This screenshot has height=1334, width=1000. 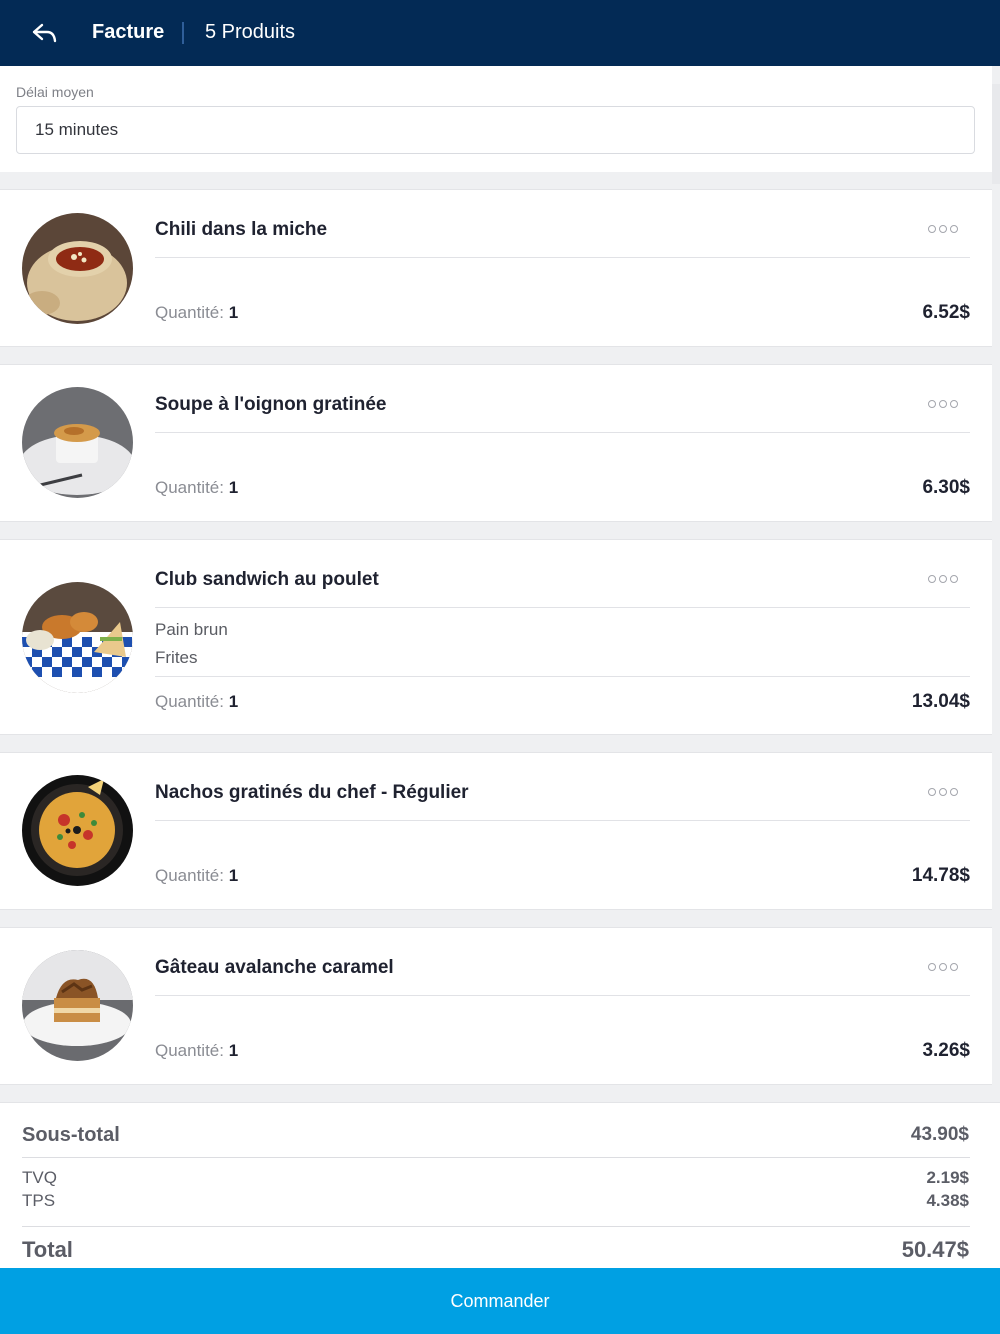 What do you see at coordinates (947, 1200) in the screenshot?
I see `tps-value: 4.38$` at bounding box center [947, 1200].